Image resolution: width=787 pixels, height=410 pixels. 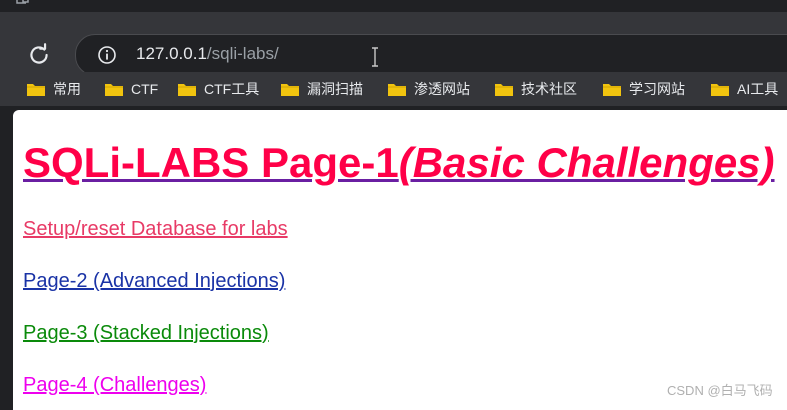 I want to click on tab-strip, so click(x=393, y=6).